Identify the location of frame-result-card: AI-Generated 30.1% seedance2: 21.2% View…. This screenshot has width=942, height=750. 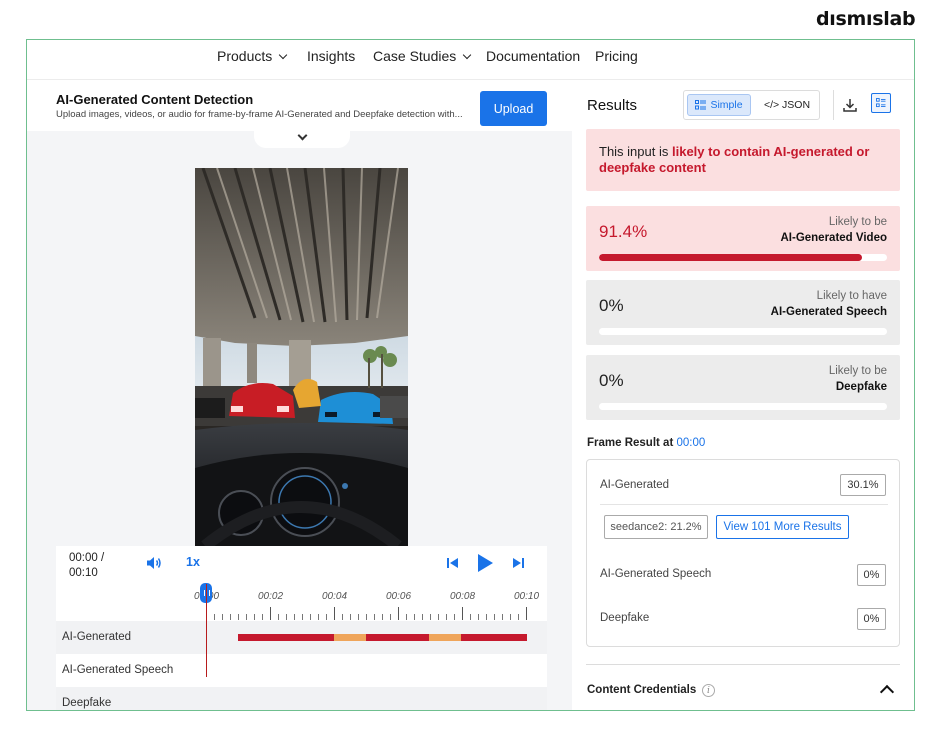
(743, 553).